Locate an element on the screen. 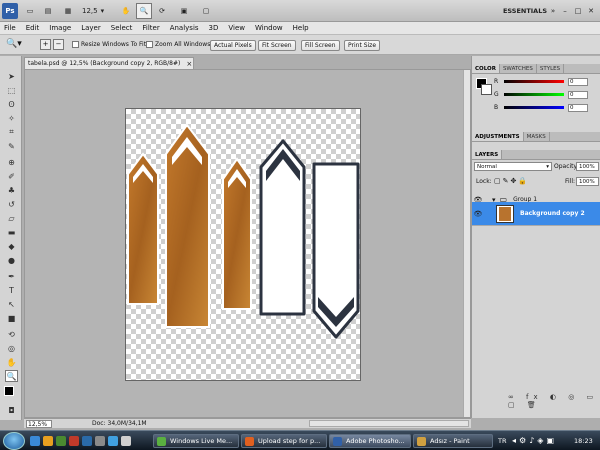 The image size is (600, 450). red-value-field: 0 is located at coordinates (578, 81).